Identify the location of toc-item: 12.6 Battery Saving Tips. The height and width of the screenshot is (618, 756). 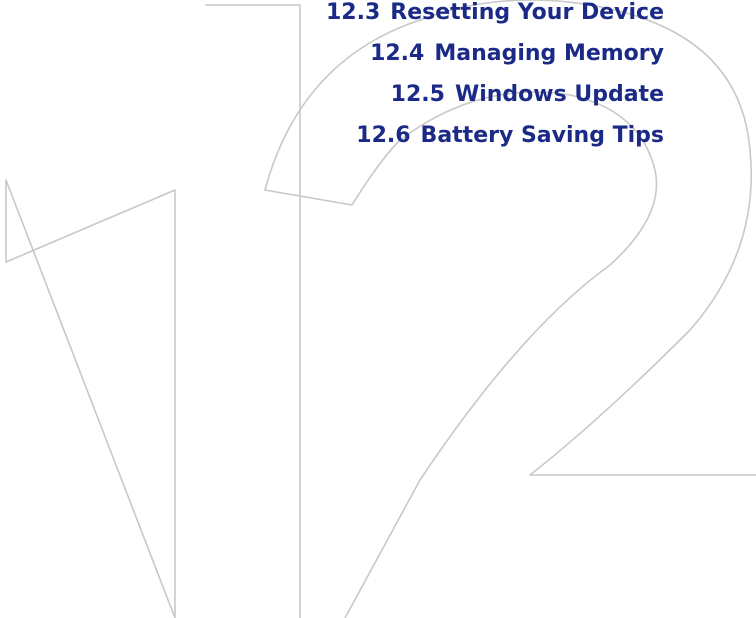
(495, 135).